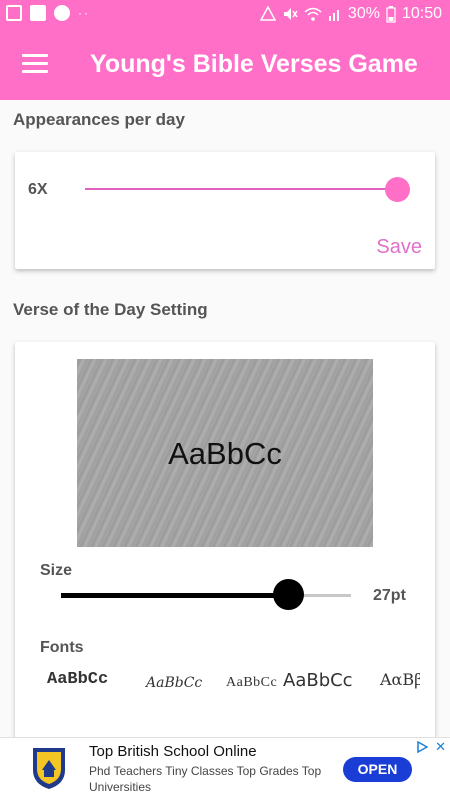  What do you see at coordinates (389, 595) in the screenshot?
I see `size-value: 27pt` at bounding box center [389, 595].